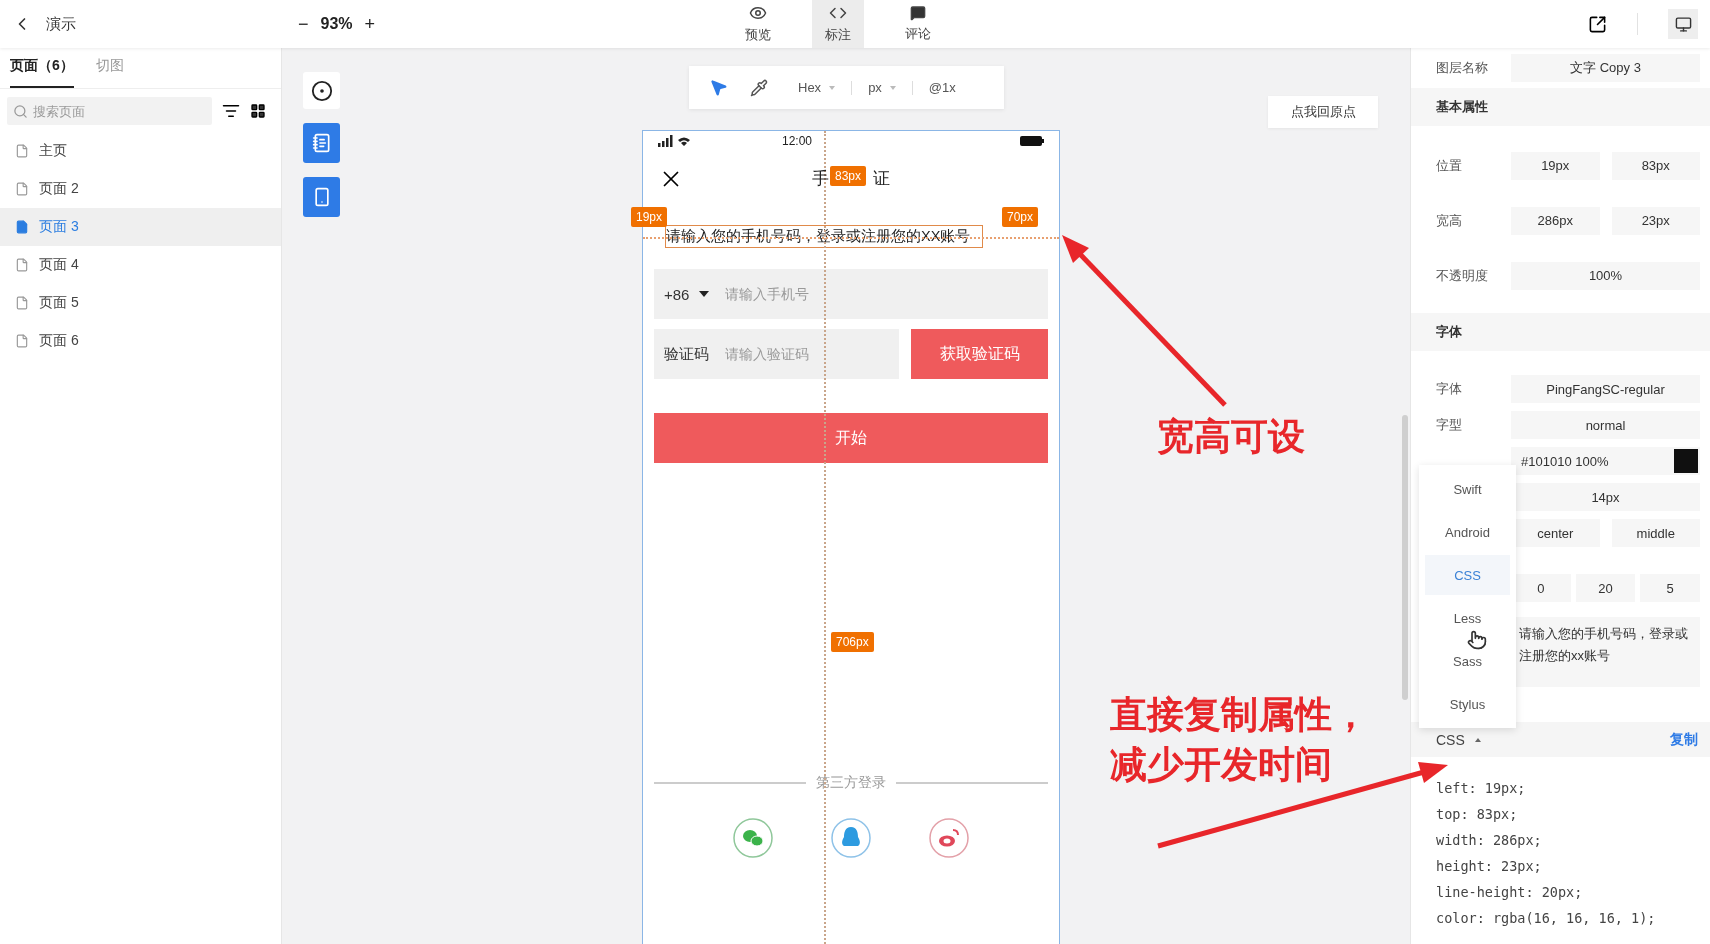 This screenshot has height=944, width=1710. I want to click on phone-field: +86 请输入手机号, so click(851, 294).